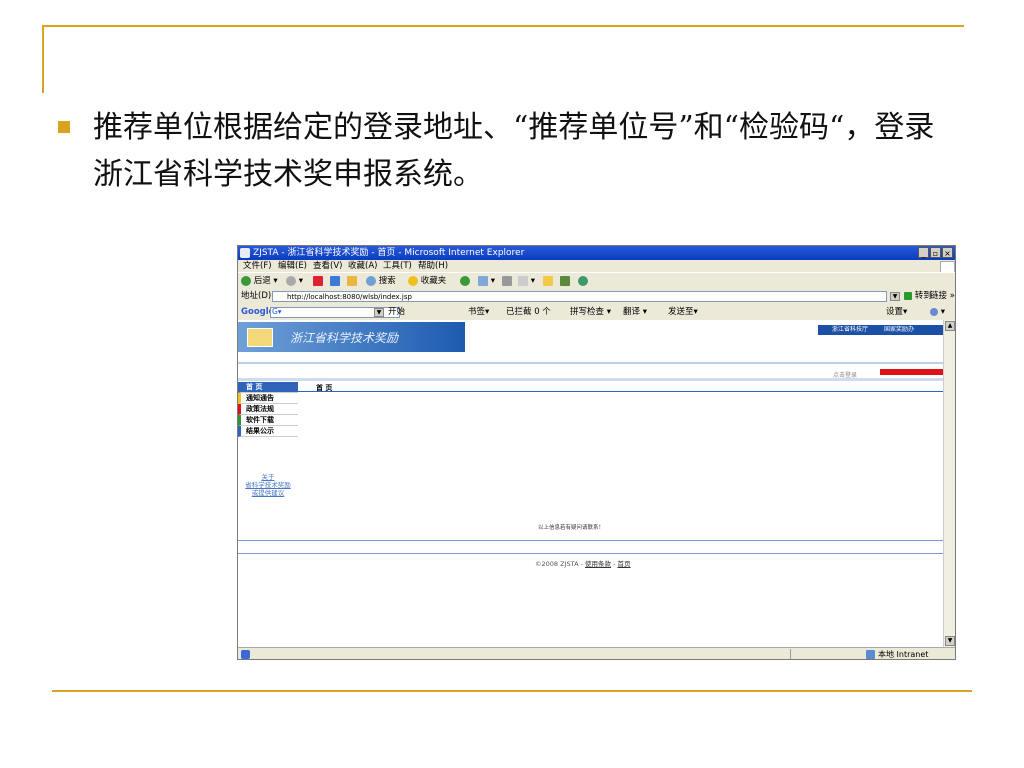 Image resolution: width=1024 pixels, height=768 pixels. Describe the element at coordinates (911, 372) in the screenshot. I see `red-accent-bar` at that location.